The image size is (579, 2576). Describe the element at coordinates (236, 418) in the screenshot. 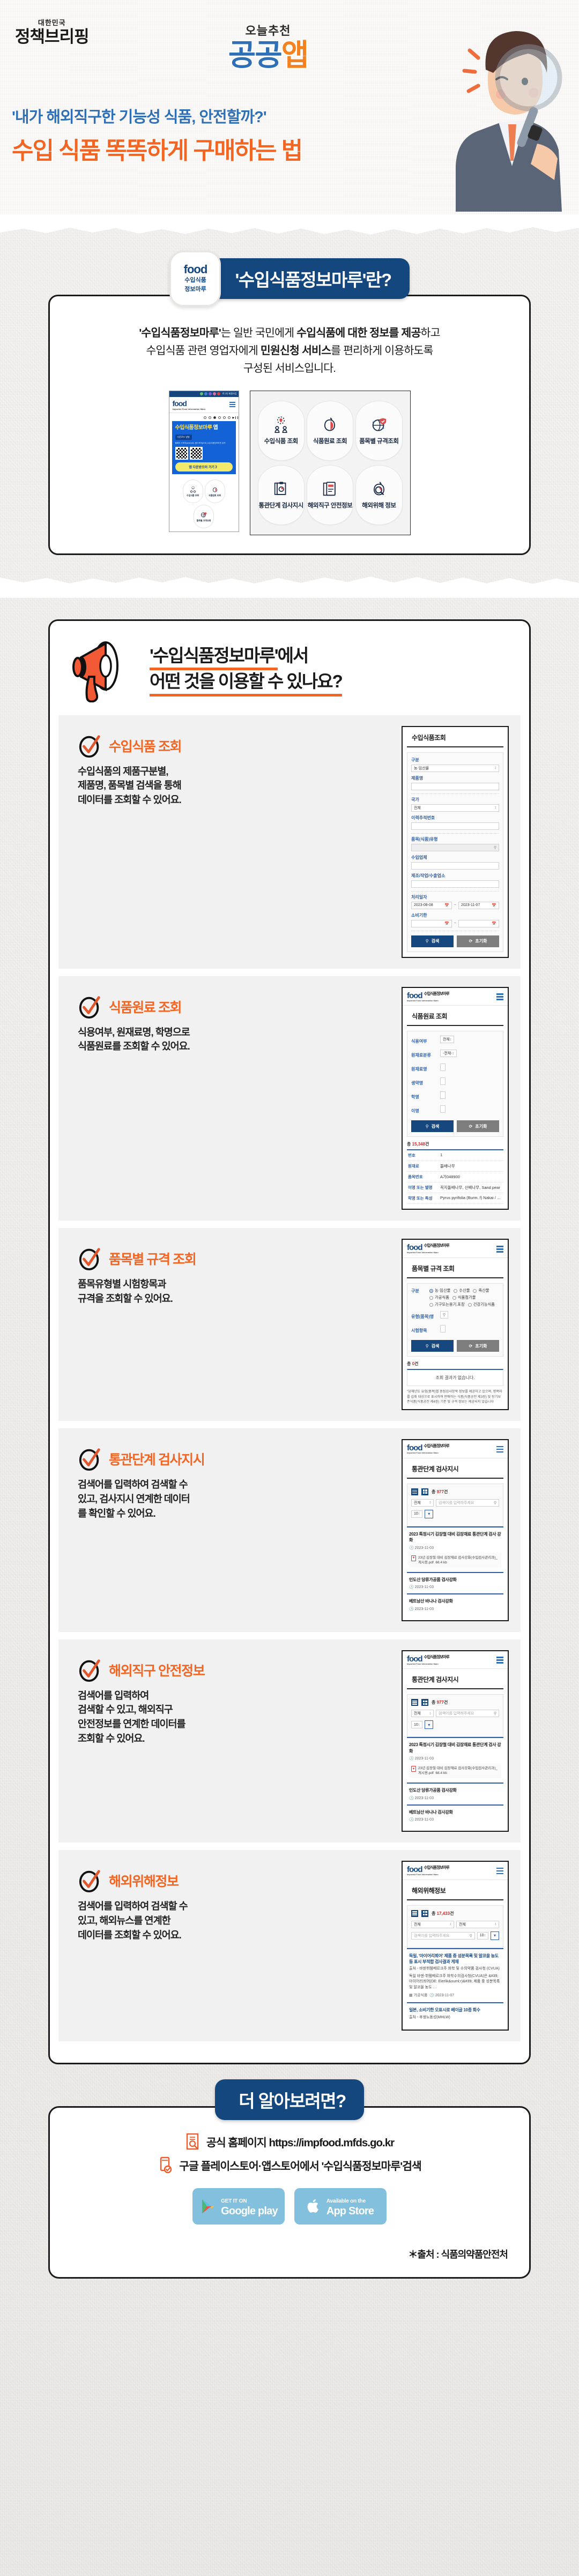

I see `carousel-play-pause-icon: ▶❙❙` at that location.